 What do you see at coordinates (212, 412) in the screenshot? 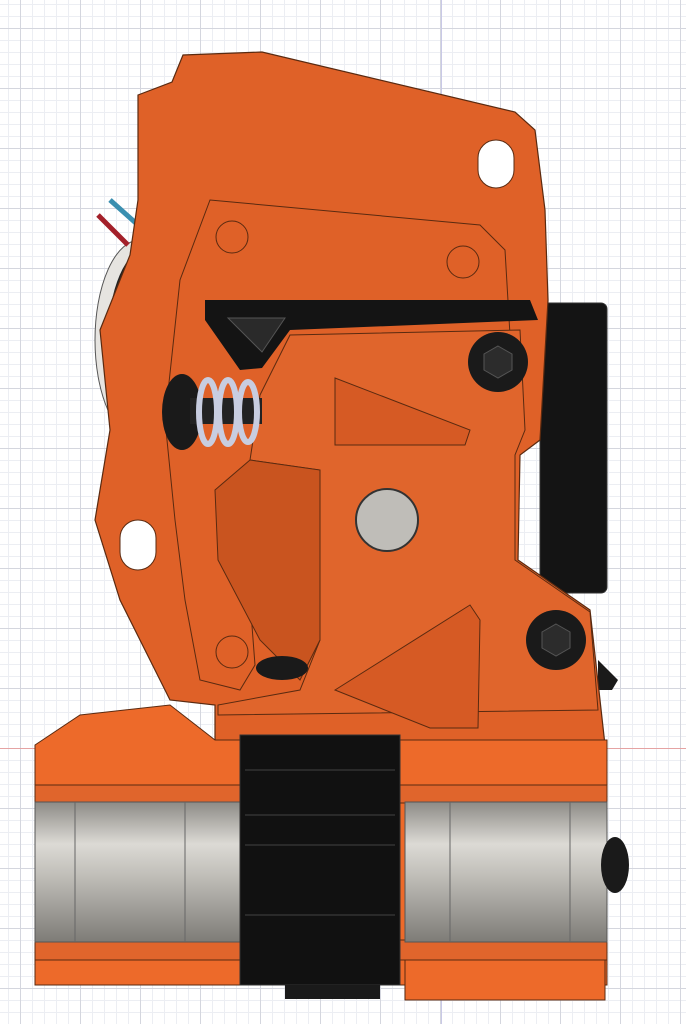
I see `tension-spring` at bounding box center [212, 412].